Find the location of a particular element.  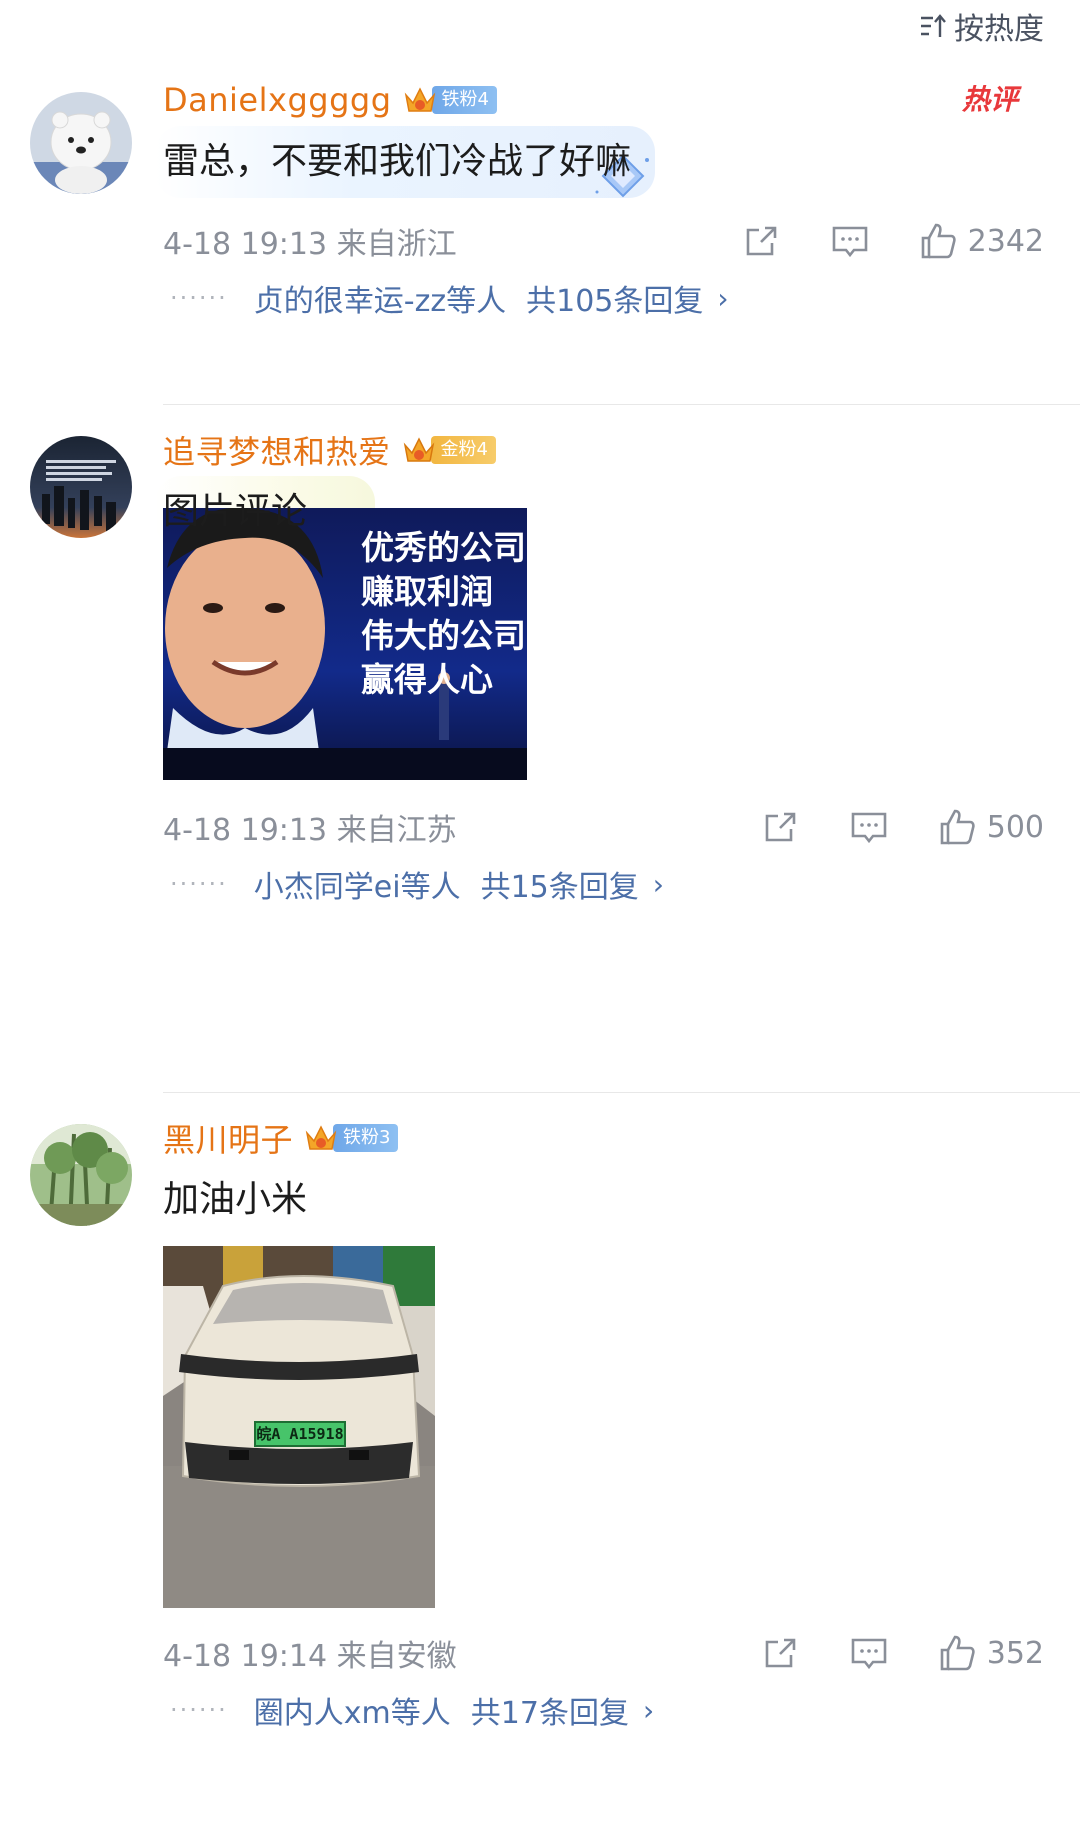

fan-badge: 铁粉4 is located at coordinates (449, 100).